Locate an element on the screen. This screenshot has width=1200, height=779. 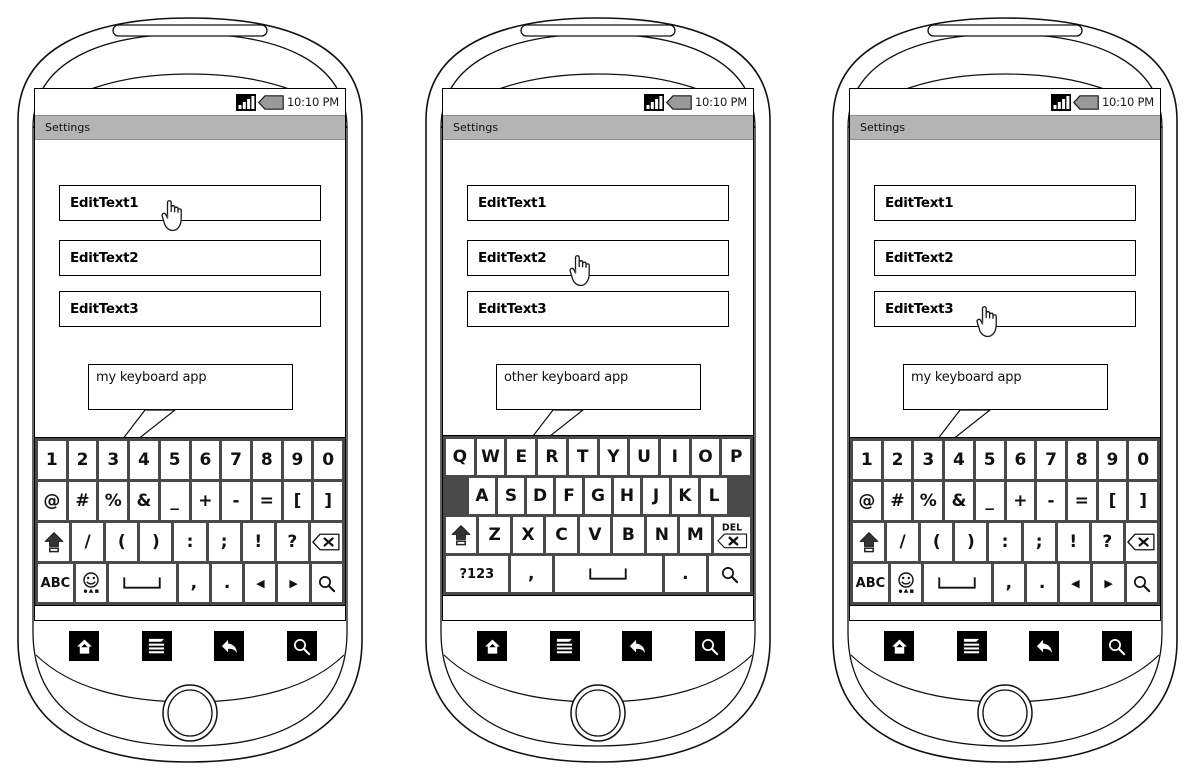
key-m: M is located at coordinates (695, 535).